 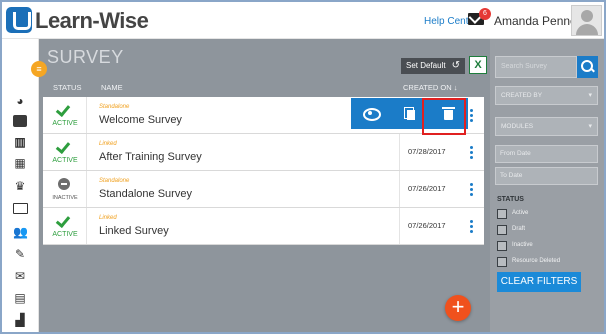 I want to click on learnwise-logo-icon, so click(x=19, y=20).